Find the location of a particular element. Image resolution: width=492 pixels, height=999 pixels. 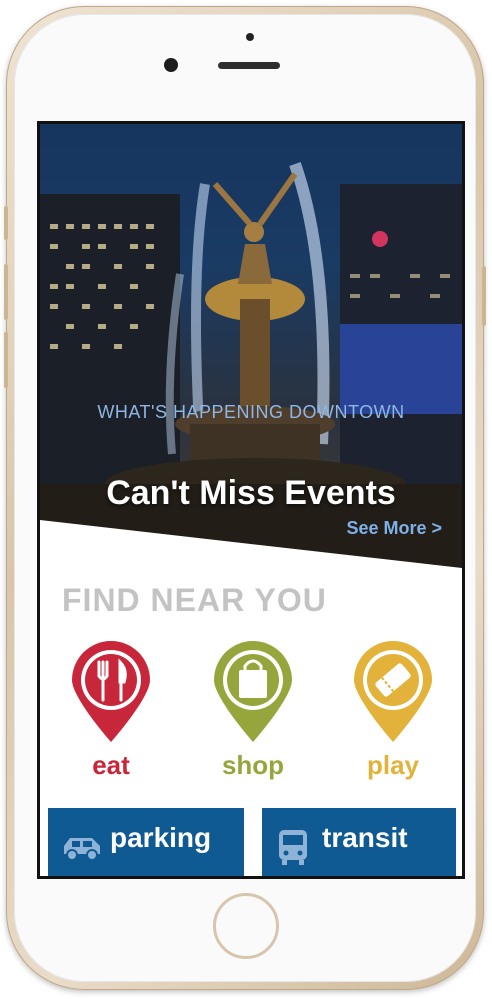

transit-label: transit is located at coordinates (365, 837).